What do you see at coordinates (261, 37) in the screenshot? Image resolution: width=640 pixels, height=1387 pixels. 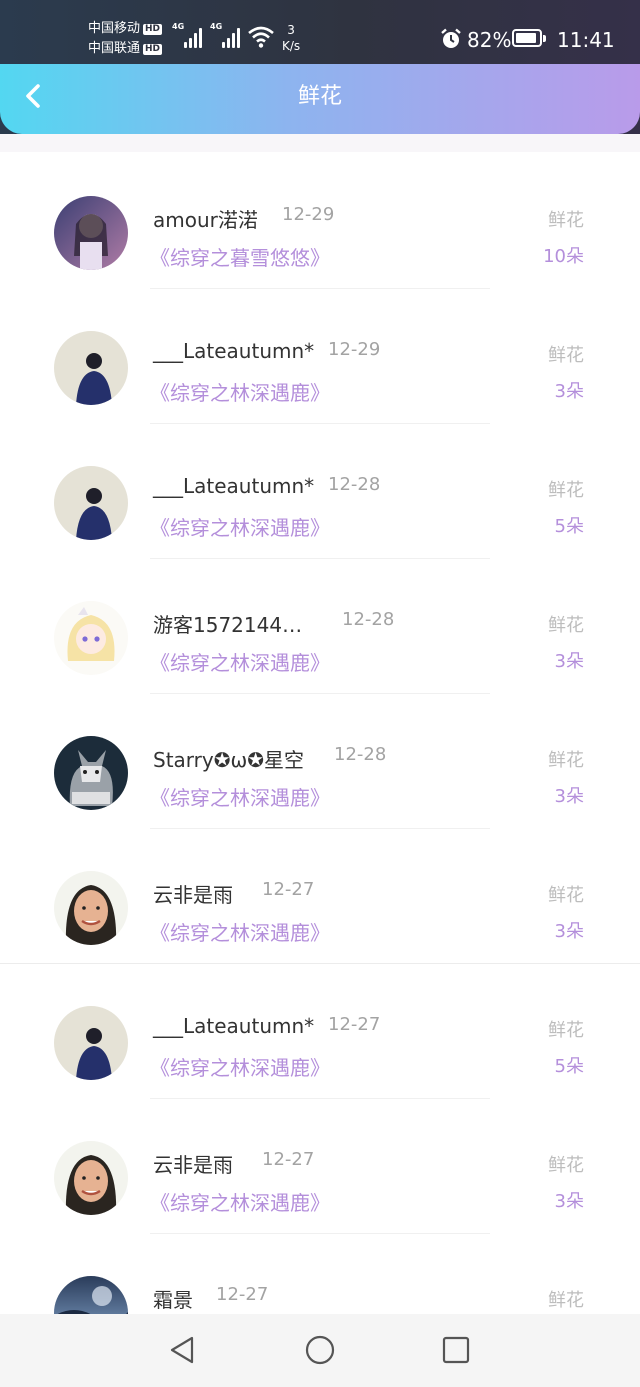 I see `wifi-icon` at bounding box center [261, 37].